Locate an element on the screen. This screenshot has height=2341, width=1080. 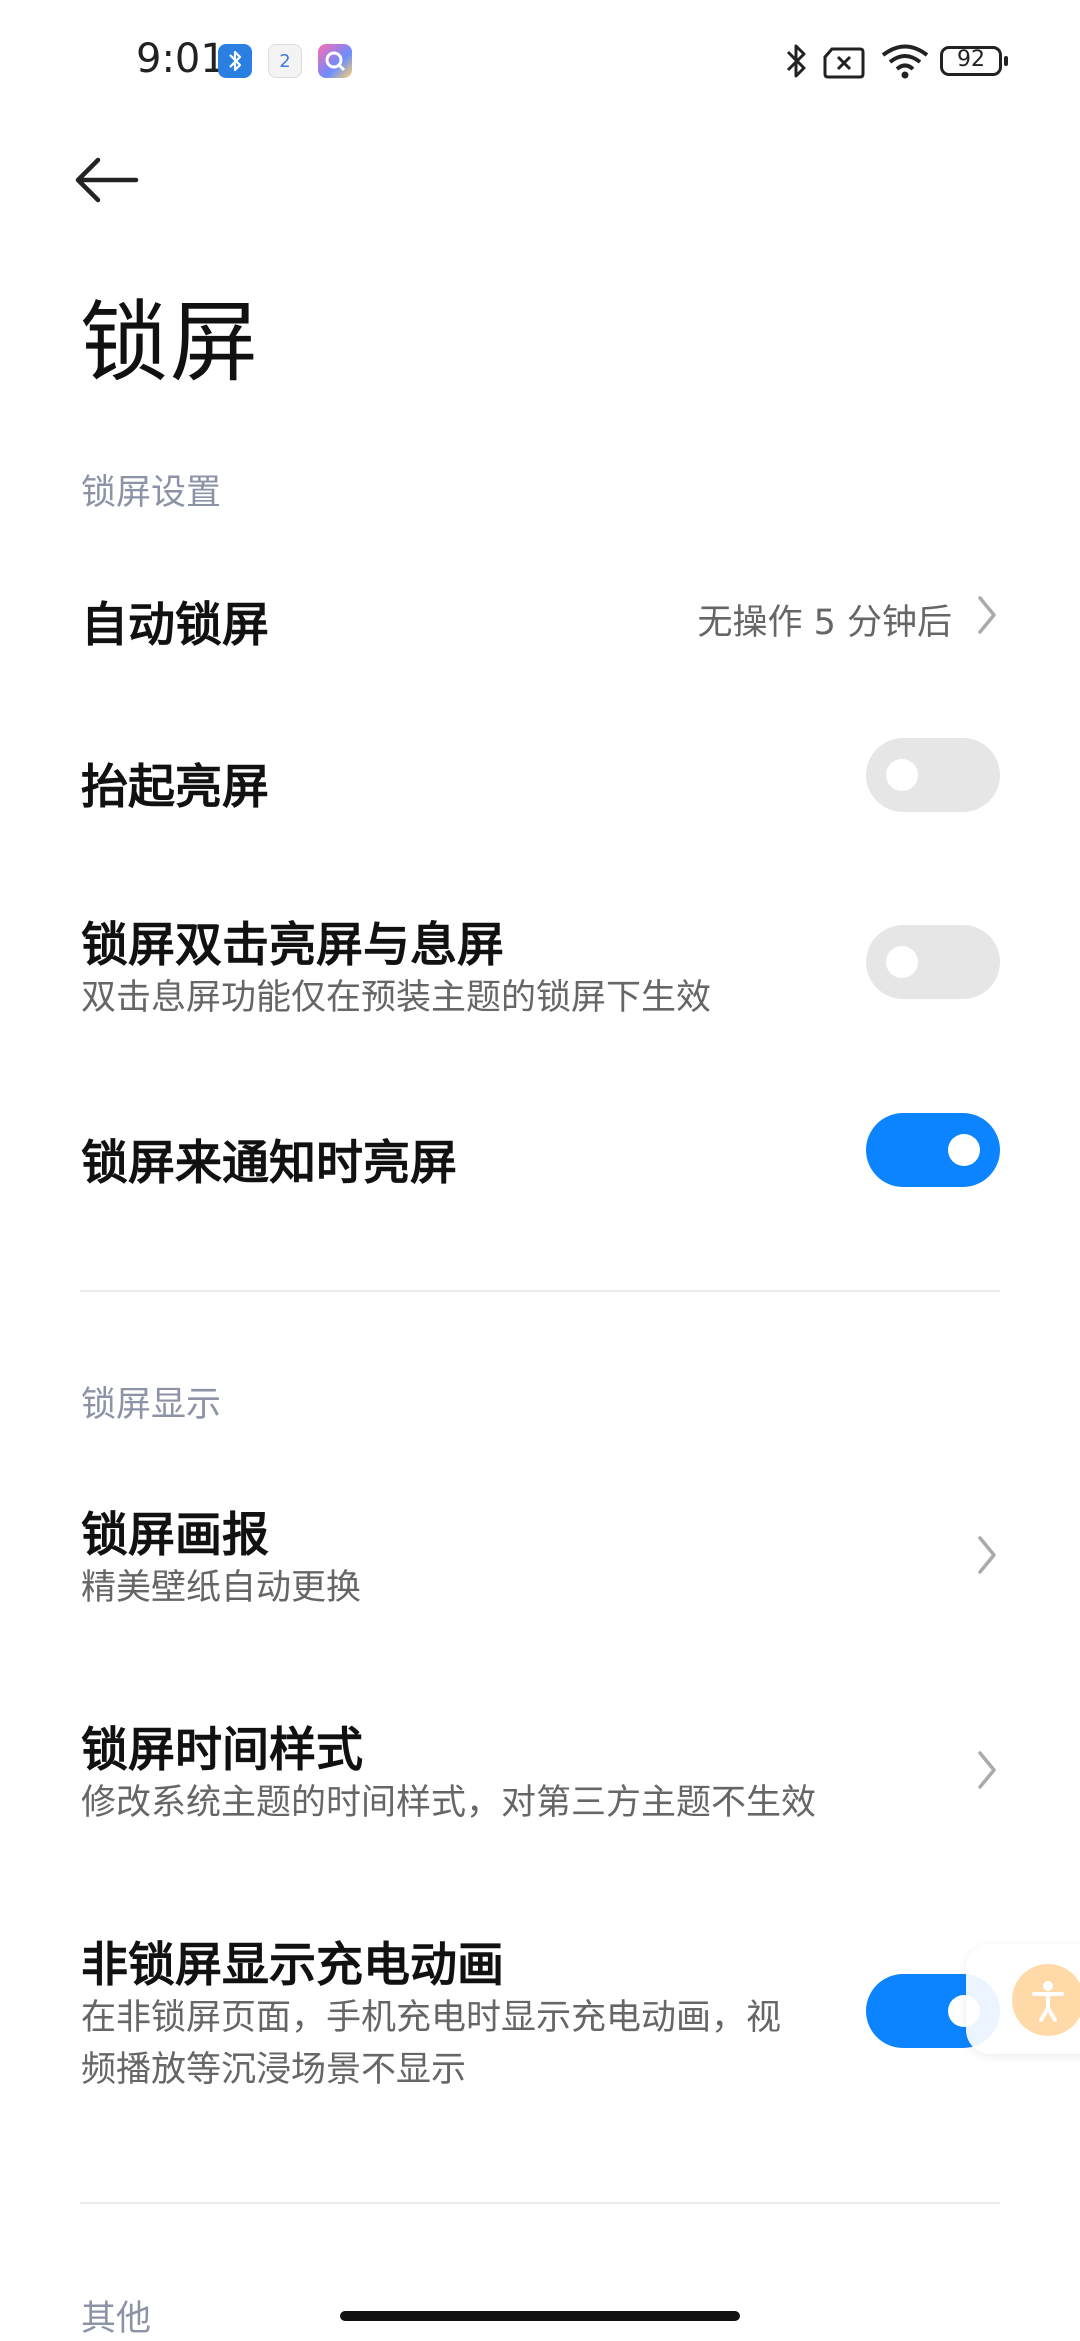
wallpaper-carousel-title: 锁屏画报 is located at coordinates (175, 1535).